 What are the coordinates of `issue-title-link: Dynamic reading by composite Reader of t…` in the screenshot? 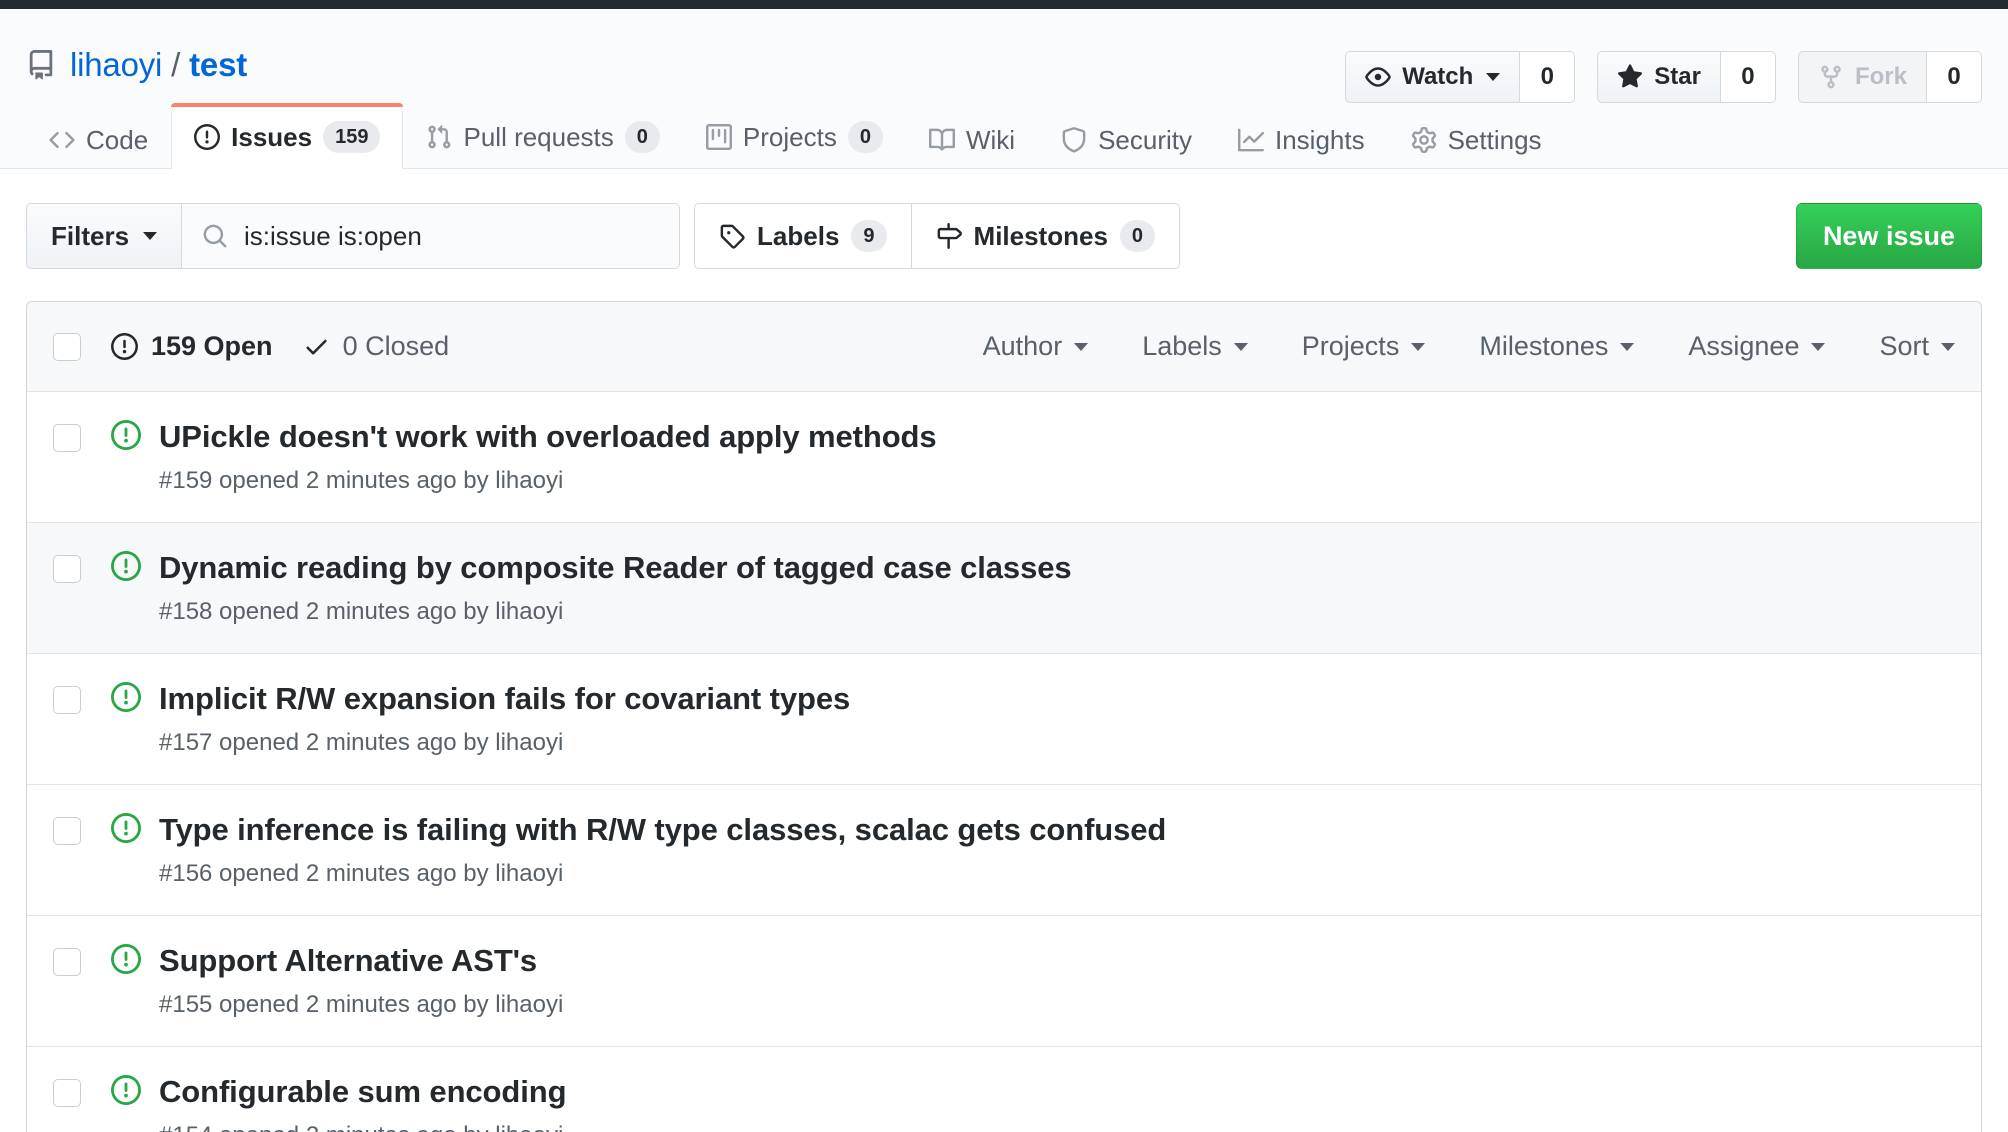 It's located at (615, 567).